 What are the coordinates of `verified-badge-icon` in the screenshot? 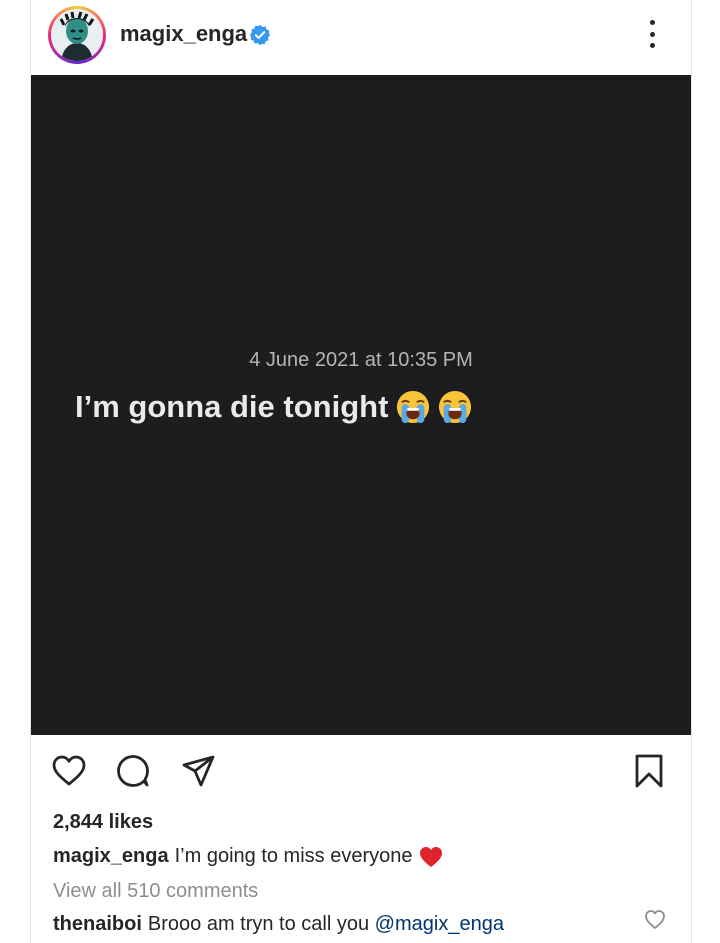 It's located at (260, 35).